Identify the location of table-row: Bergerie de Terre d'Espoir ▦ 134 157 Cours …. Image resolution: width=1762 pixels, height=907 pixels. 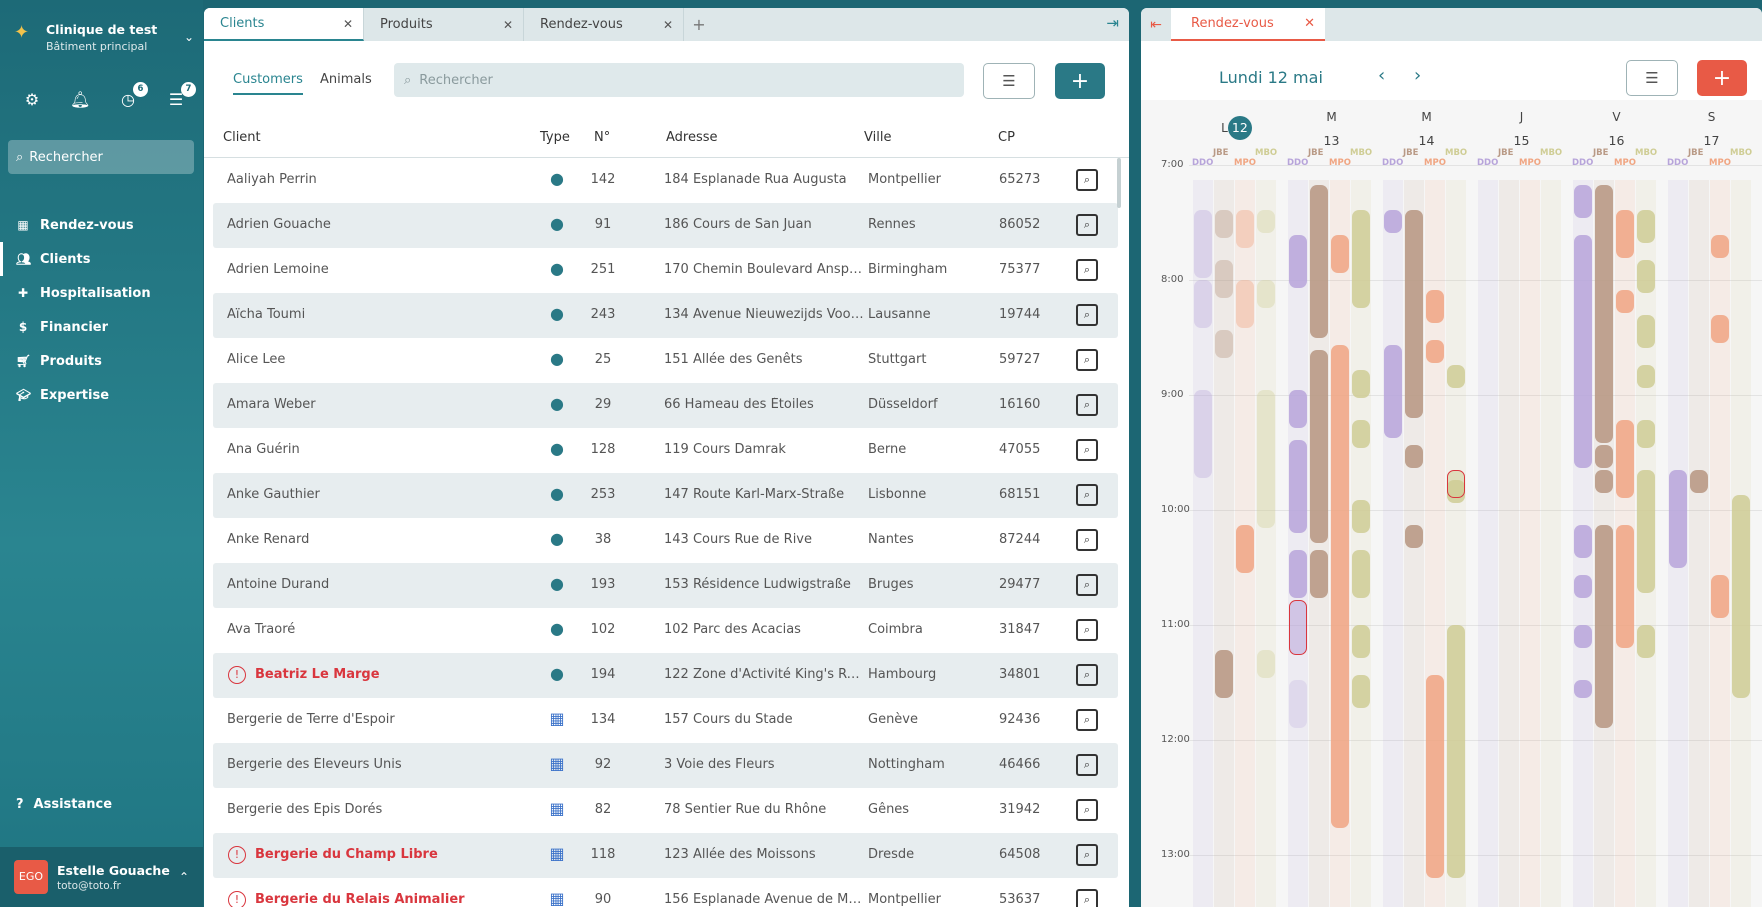
(665, 720).